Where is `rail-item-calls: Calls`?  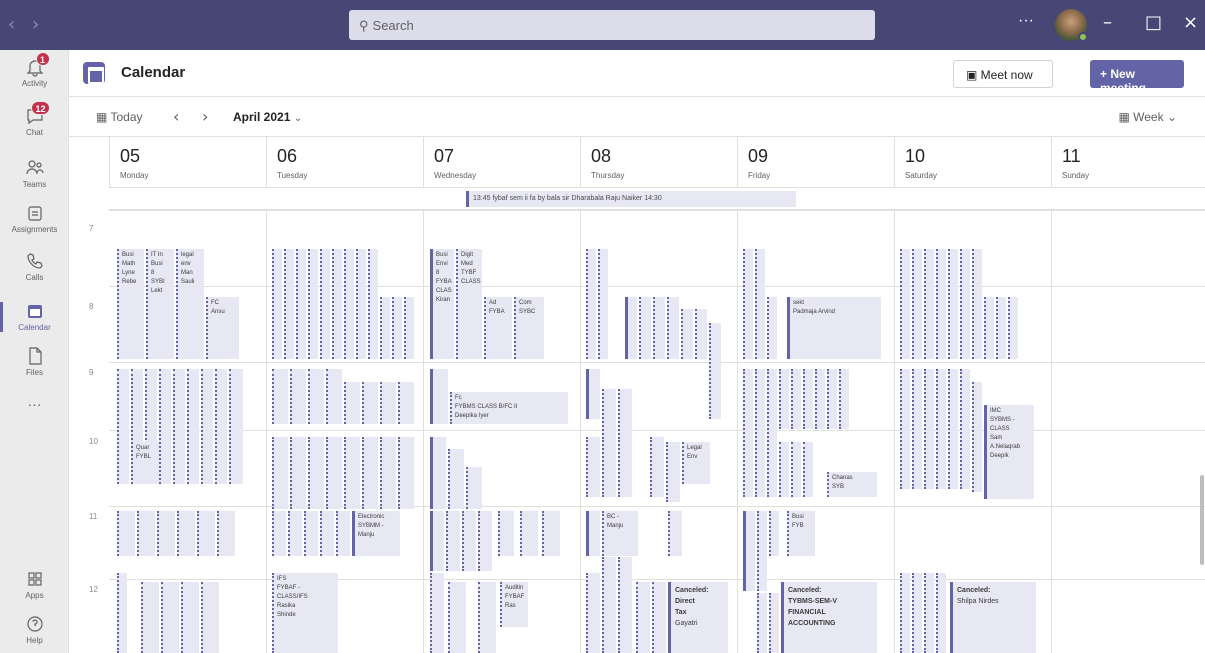 rail-item-calls: Calls is located at coordinates (34, 266).